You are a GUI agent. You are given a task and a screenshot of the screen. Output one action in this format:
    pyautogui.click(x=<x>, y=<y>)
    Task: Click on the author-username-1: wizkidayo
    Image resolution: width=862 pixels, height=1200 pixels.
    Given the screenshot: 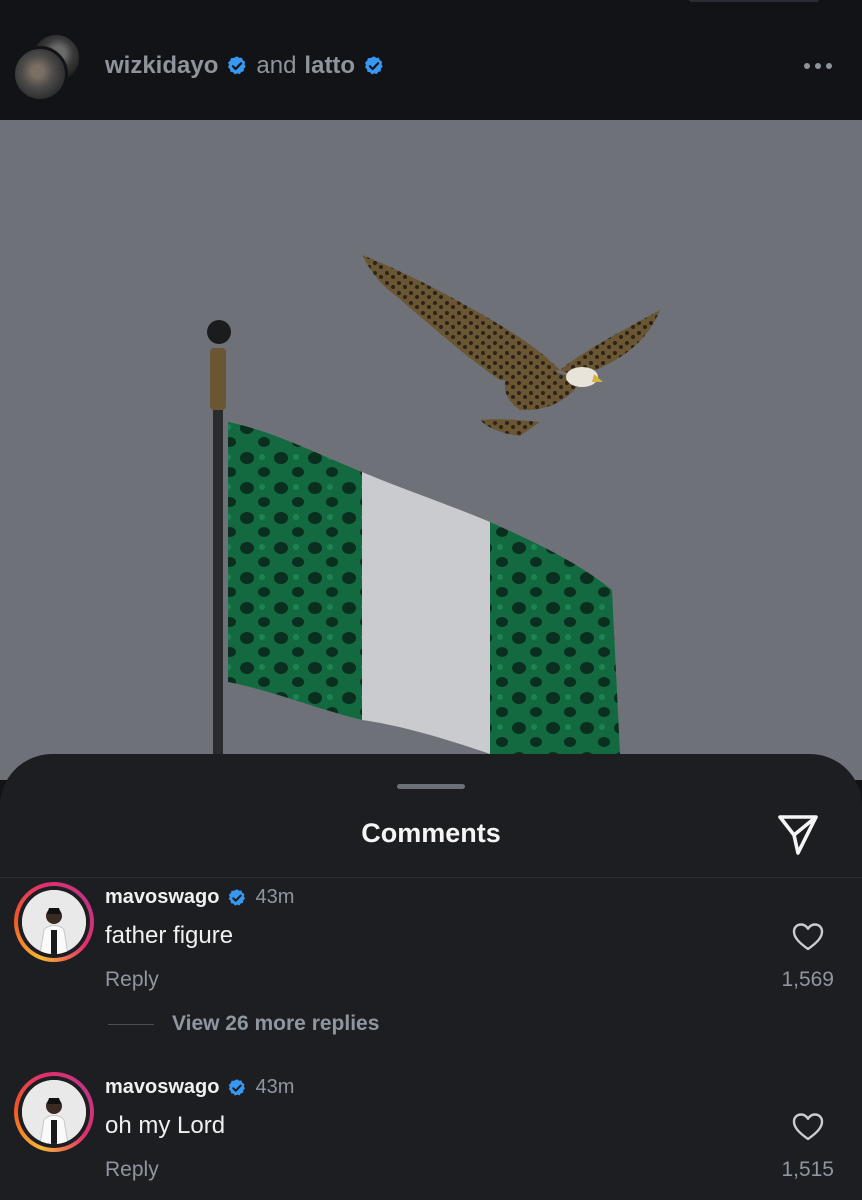 What is the action you would take?
    pyautogui.click(x=161, y=66)
    